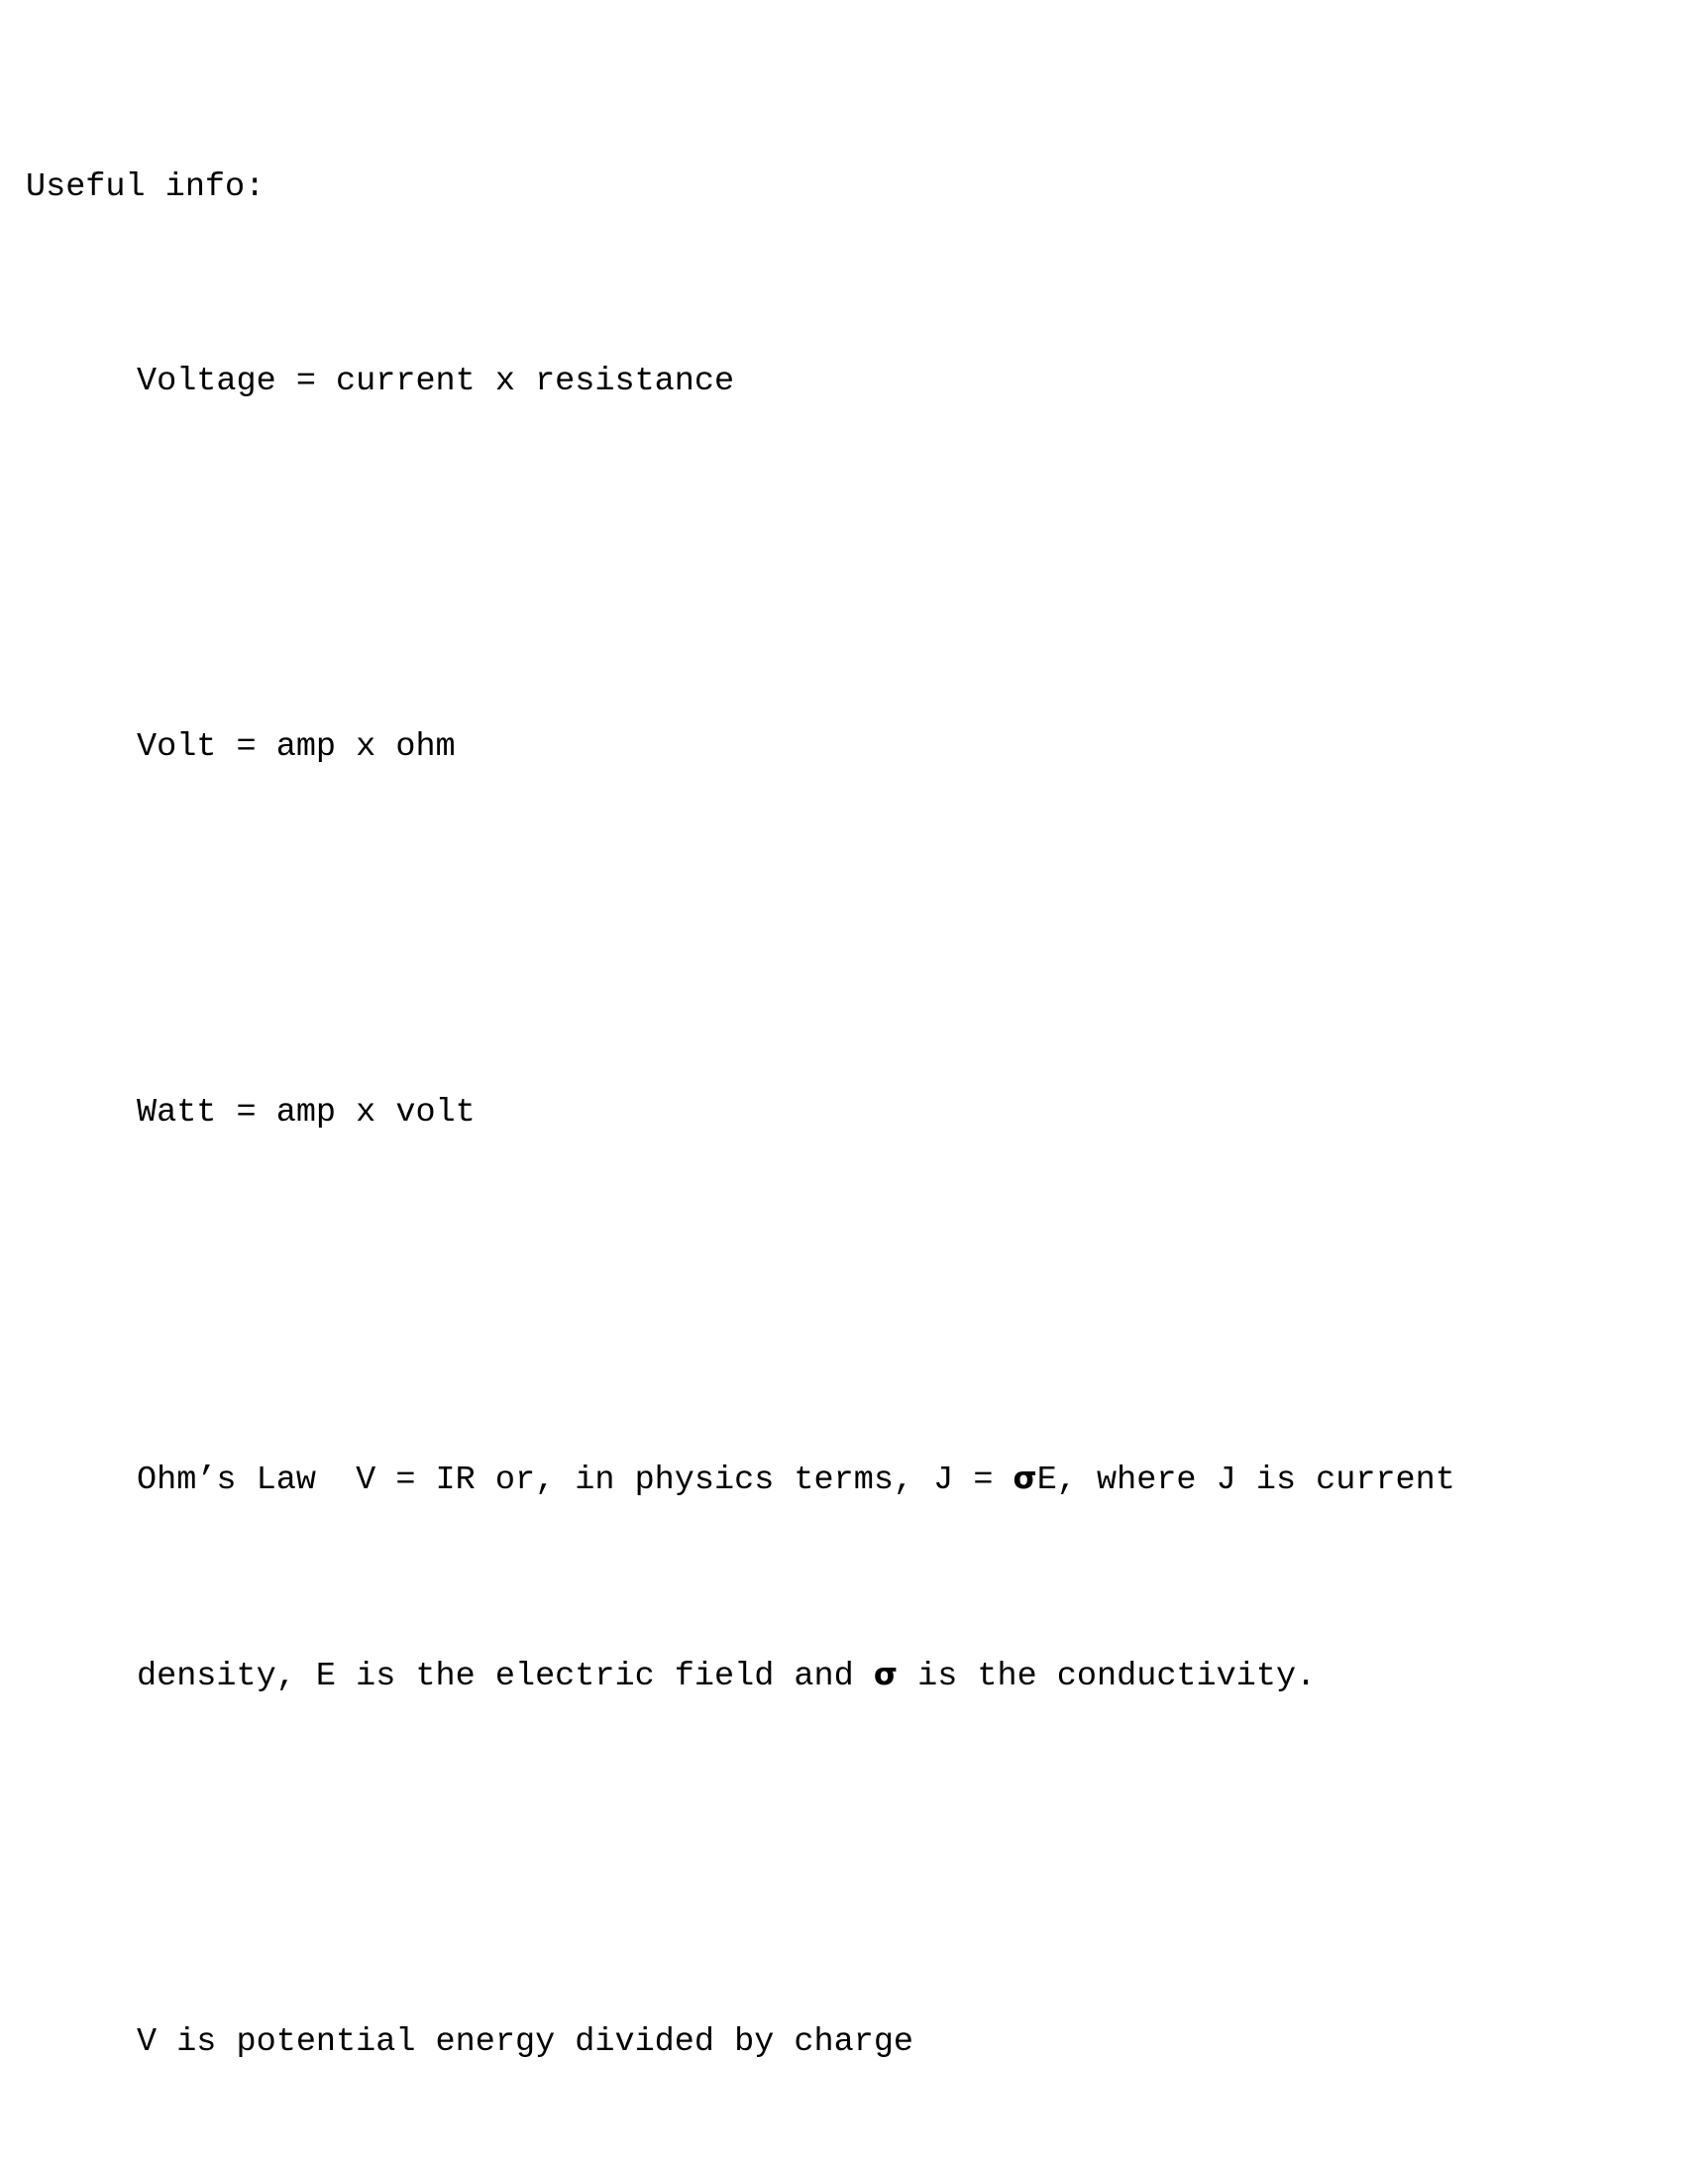 This screenshot has width=1708, height=2168. I want to click on formula-volt: Volt = amp x ohm, so click(296, 747).